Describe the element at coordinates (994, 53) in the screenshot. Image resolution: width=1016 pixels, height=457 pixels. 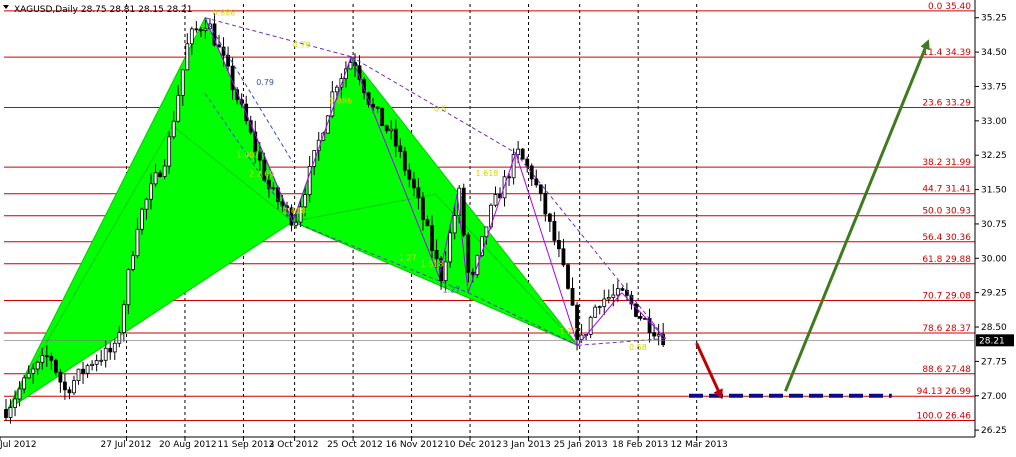
I see `y-tick-label: 34.50` at that location.